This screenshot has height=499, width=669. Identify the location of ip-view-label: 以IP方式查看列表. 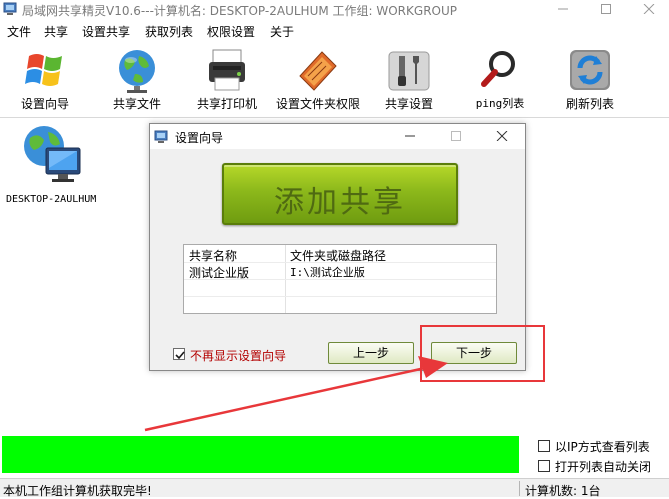
(602, 447).